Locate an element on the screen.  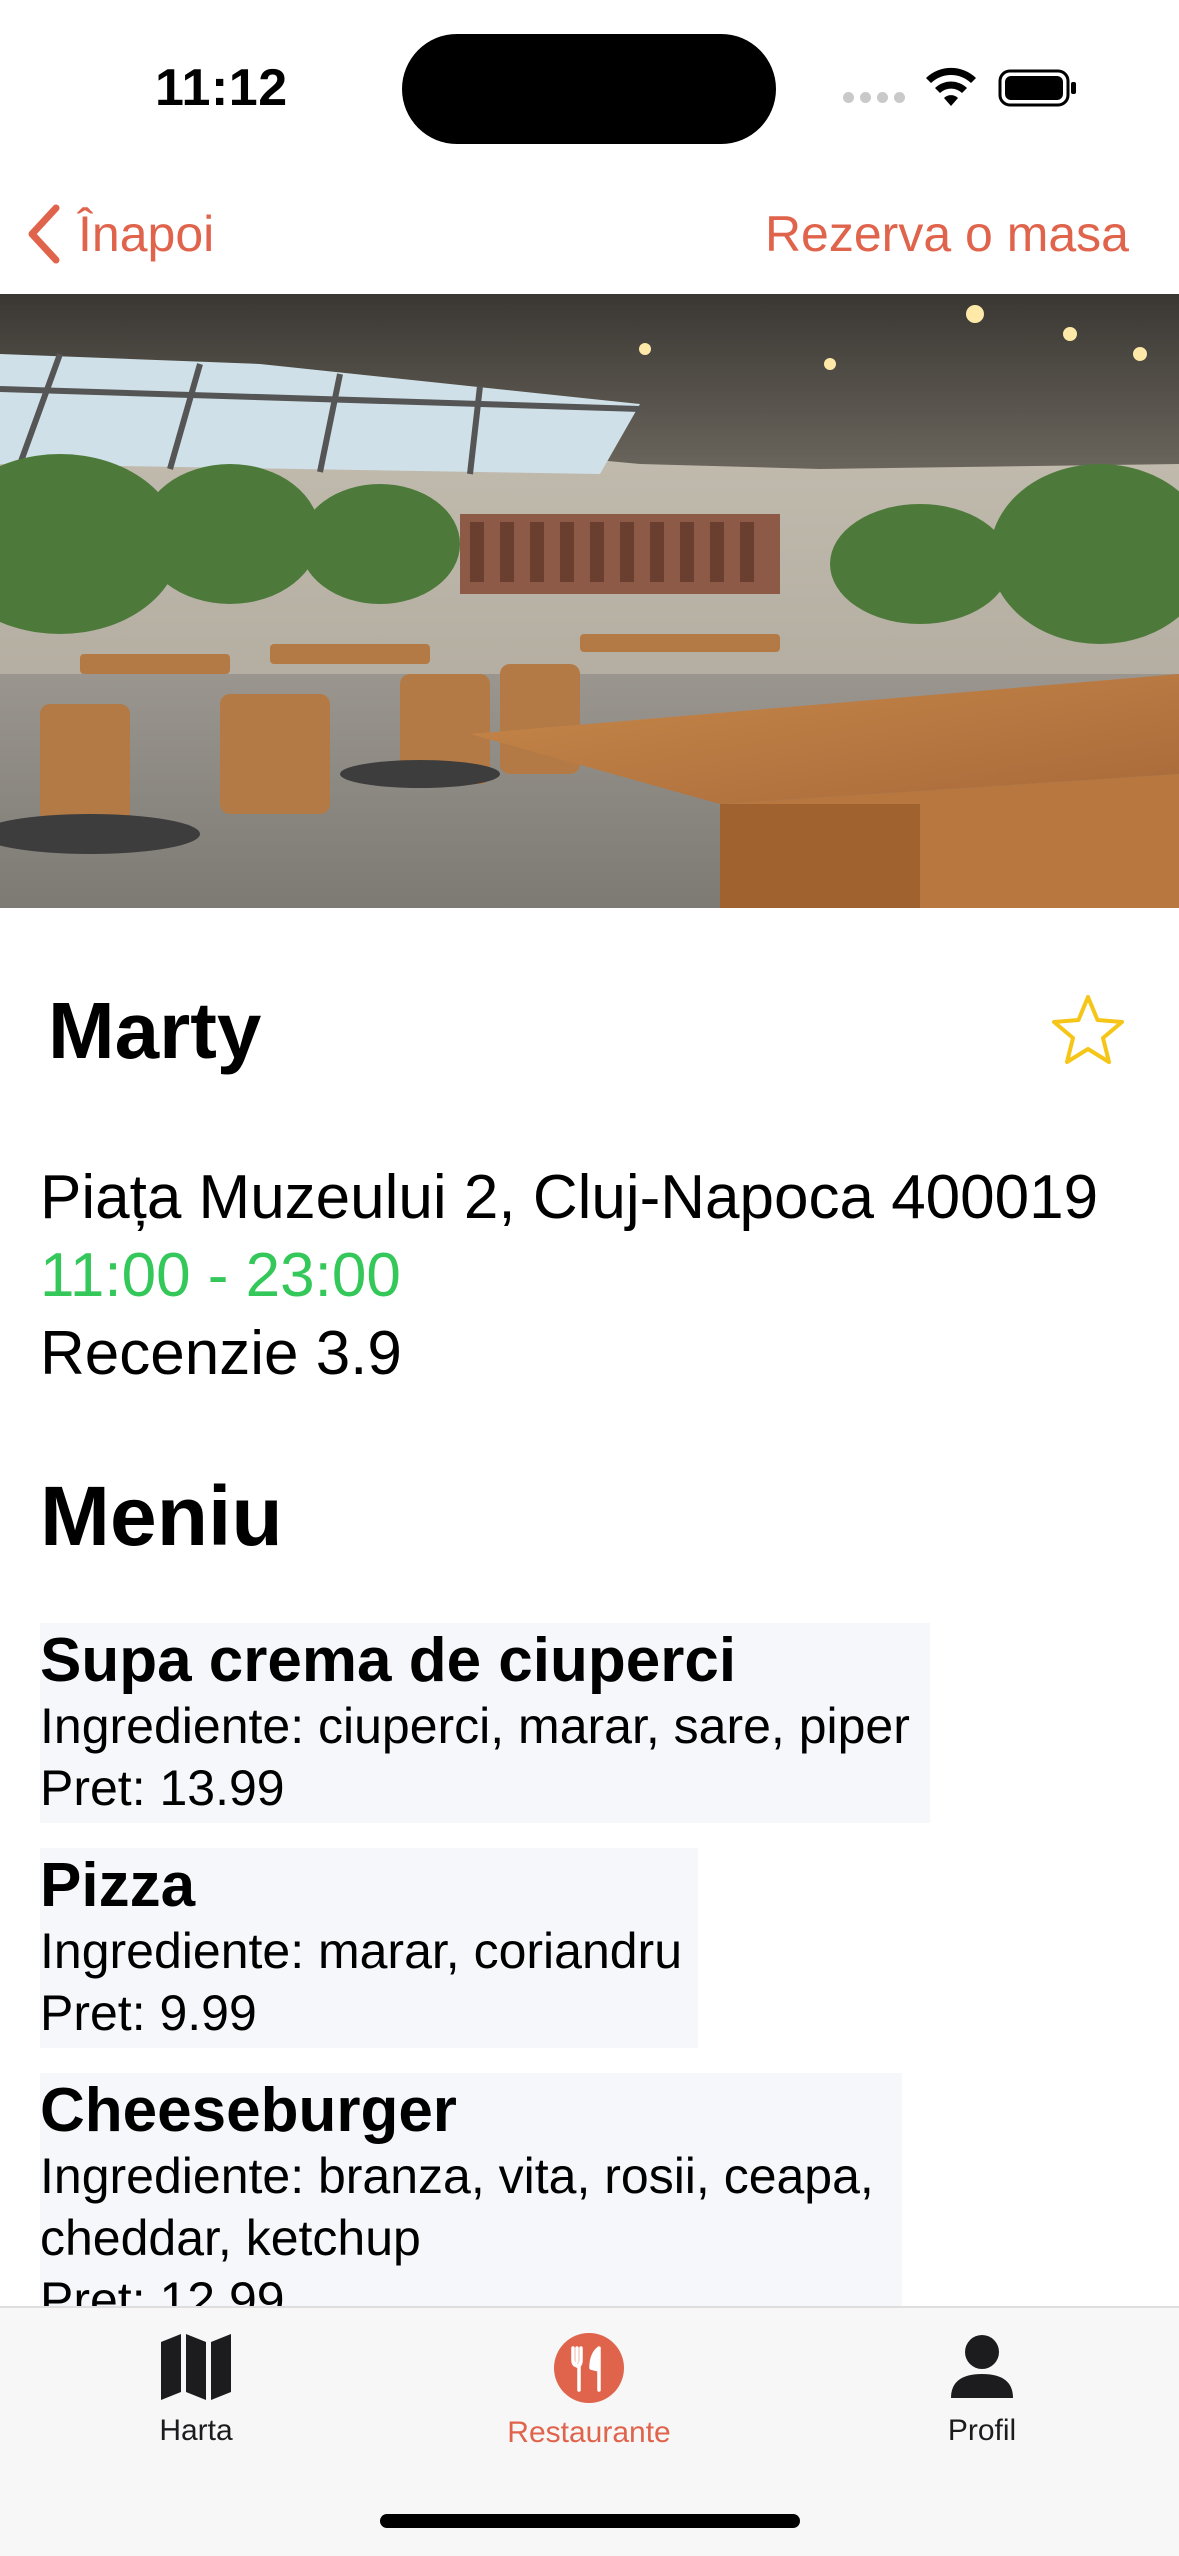
restaurant-rating: Recenzie 3.9 is located at coordinates (221, 1353).